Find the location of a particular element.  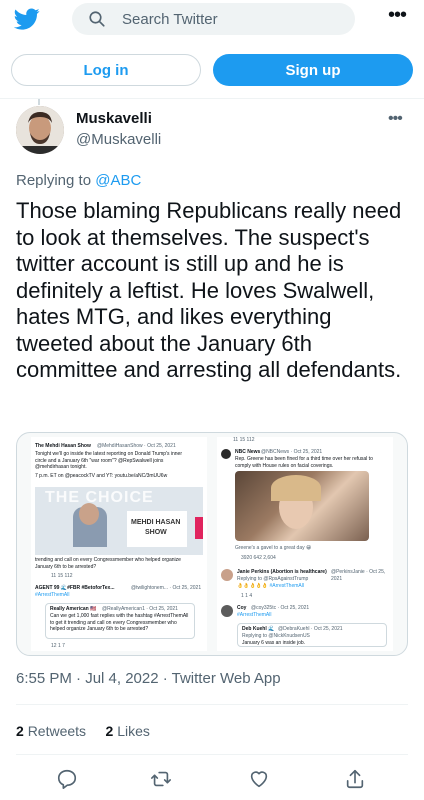

media-right-quote-sub: Replying to @NickKnudsenUS is located at coordinates (276, 636).